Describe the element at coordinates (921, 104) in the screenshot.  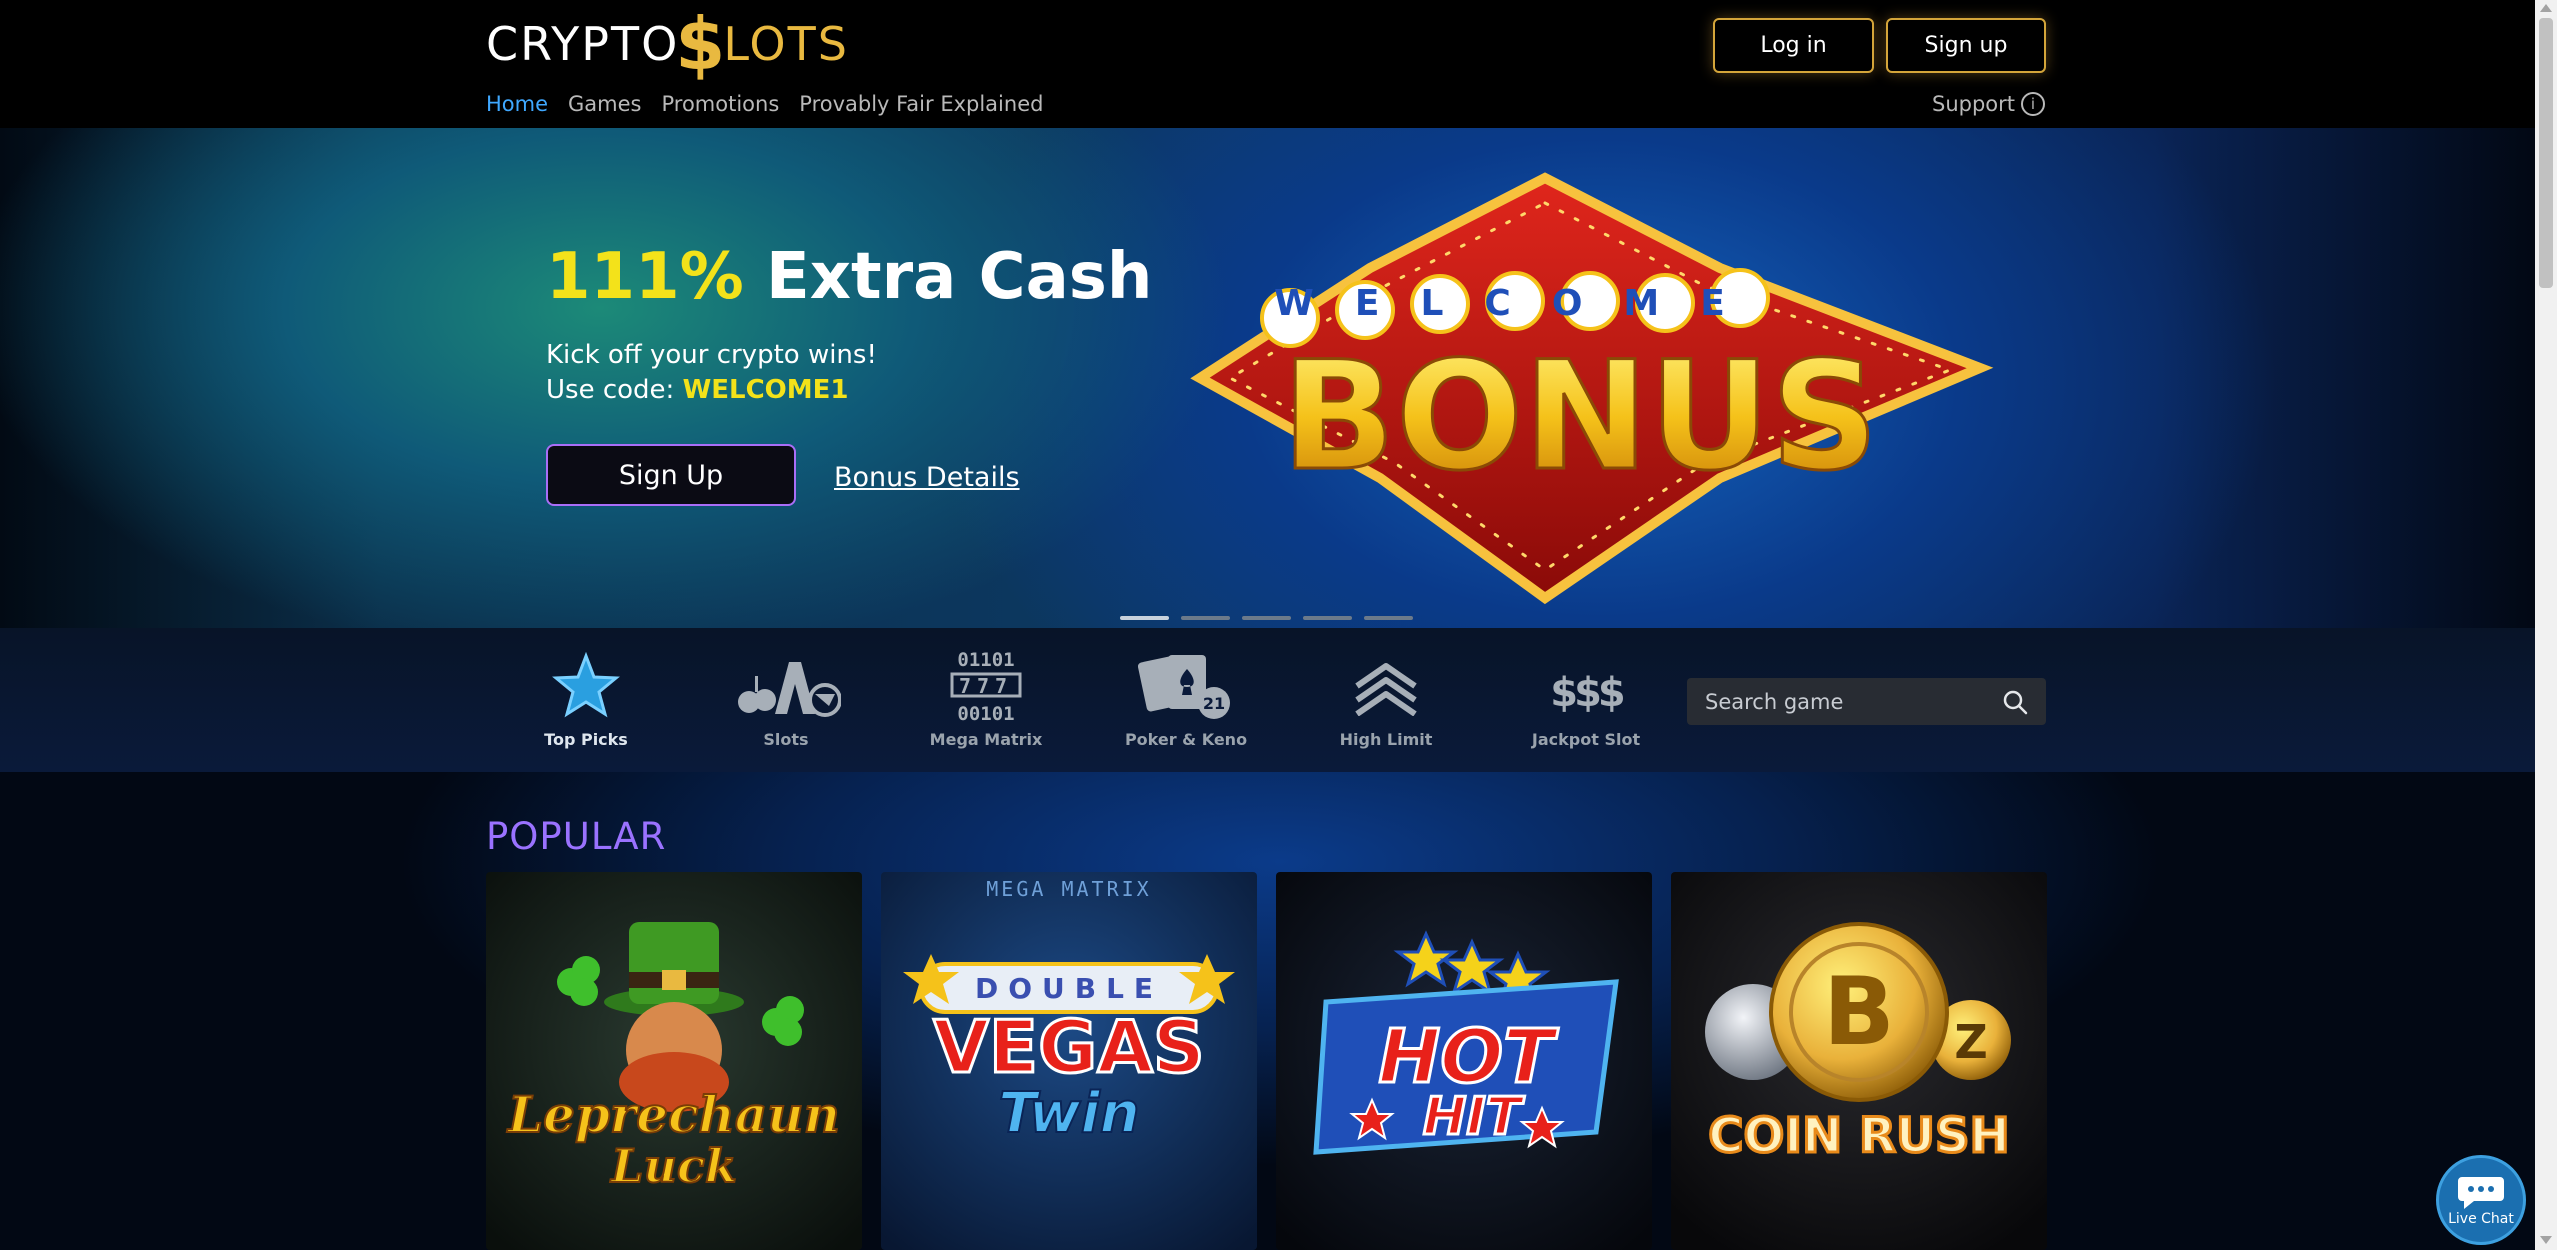
I see `nav-provably-fair: Provably Fair Explained` at that location.